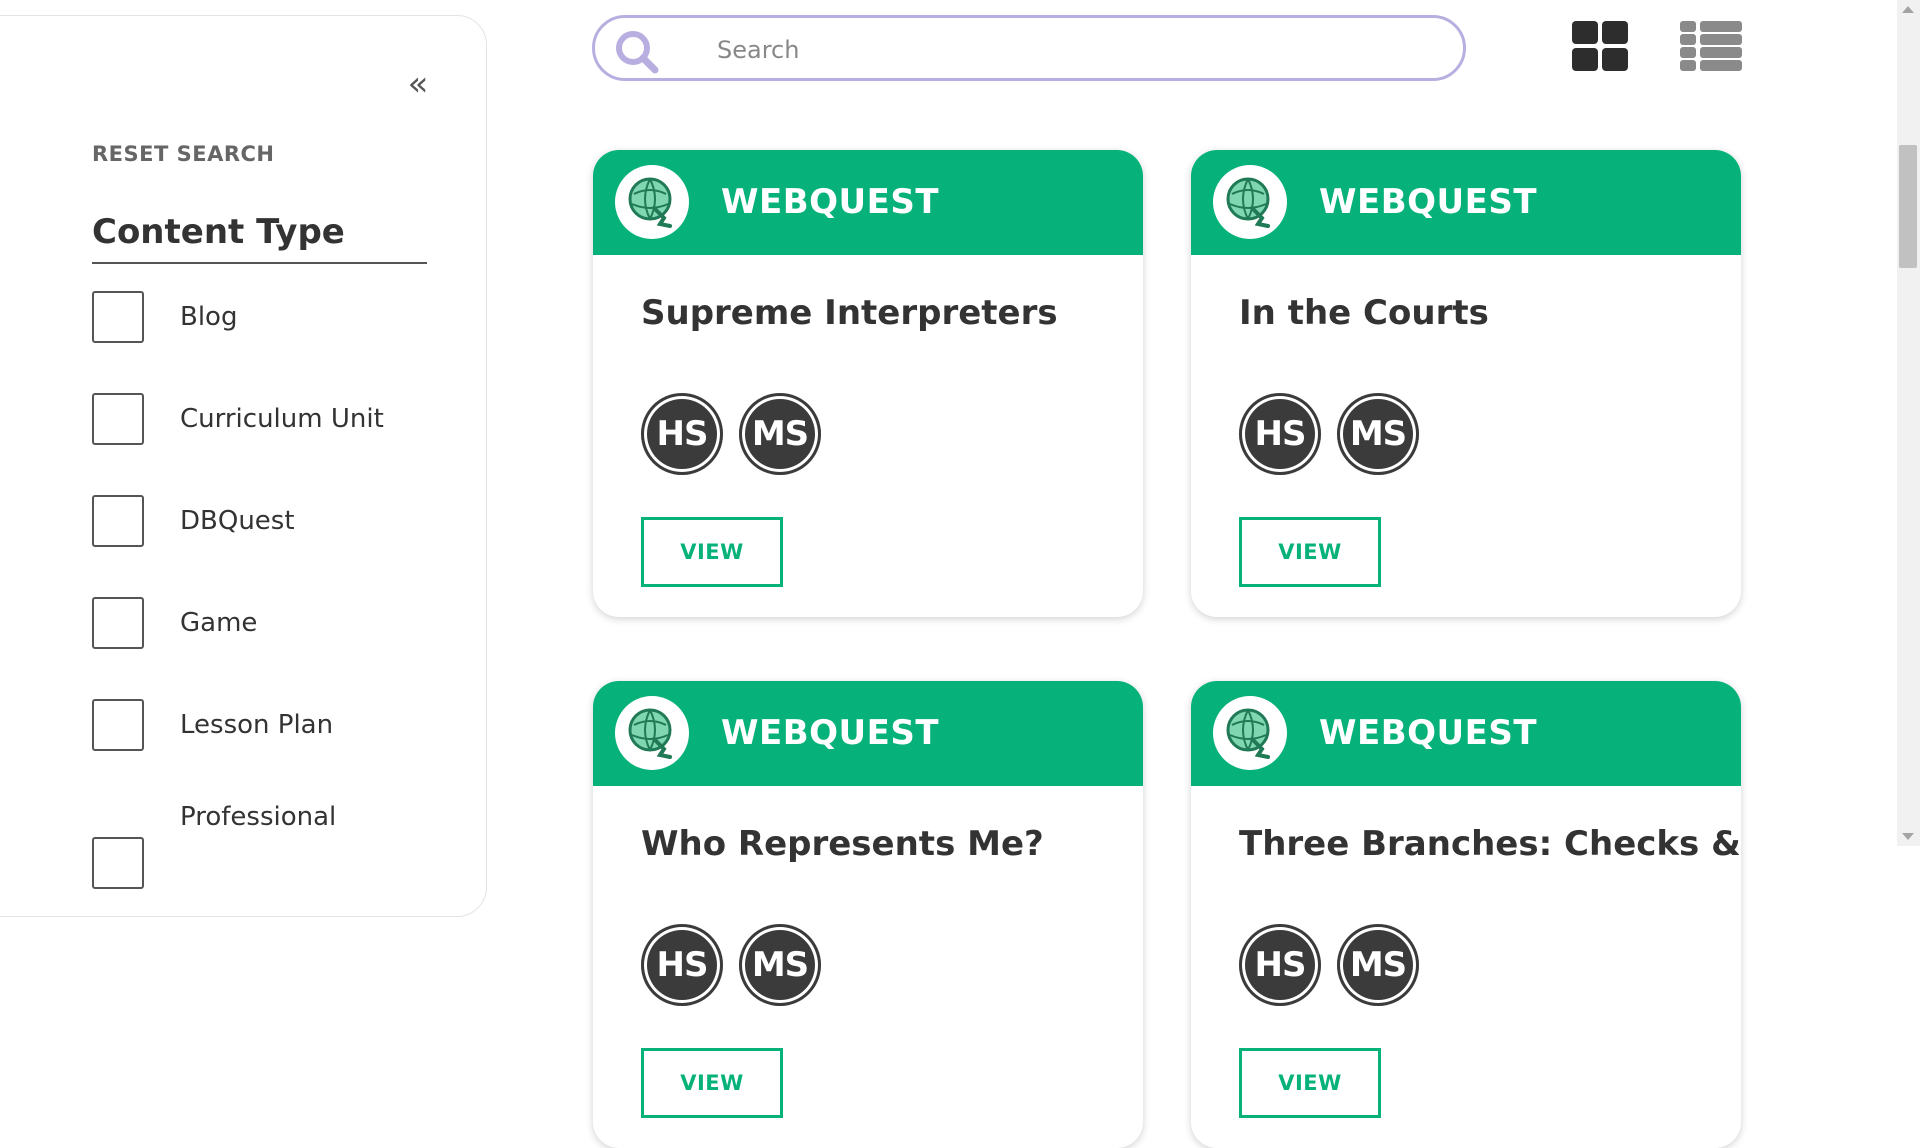 The image size is (1920, 1148). I want to click on resource-card: WEBQUEST In the Courts HS MS VIEW, so click(1466, 383).